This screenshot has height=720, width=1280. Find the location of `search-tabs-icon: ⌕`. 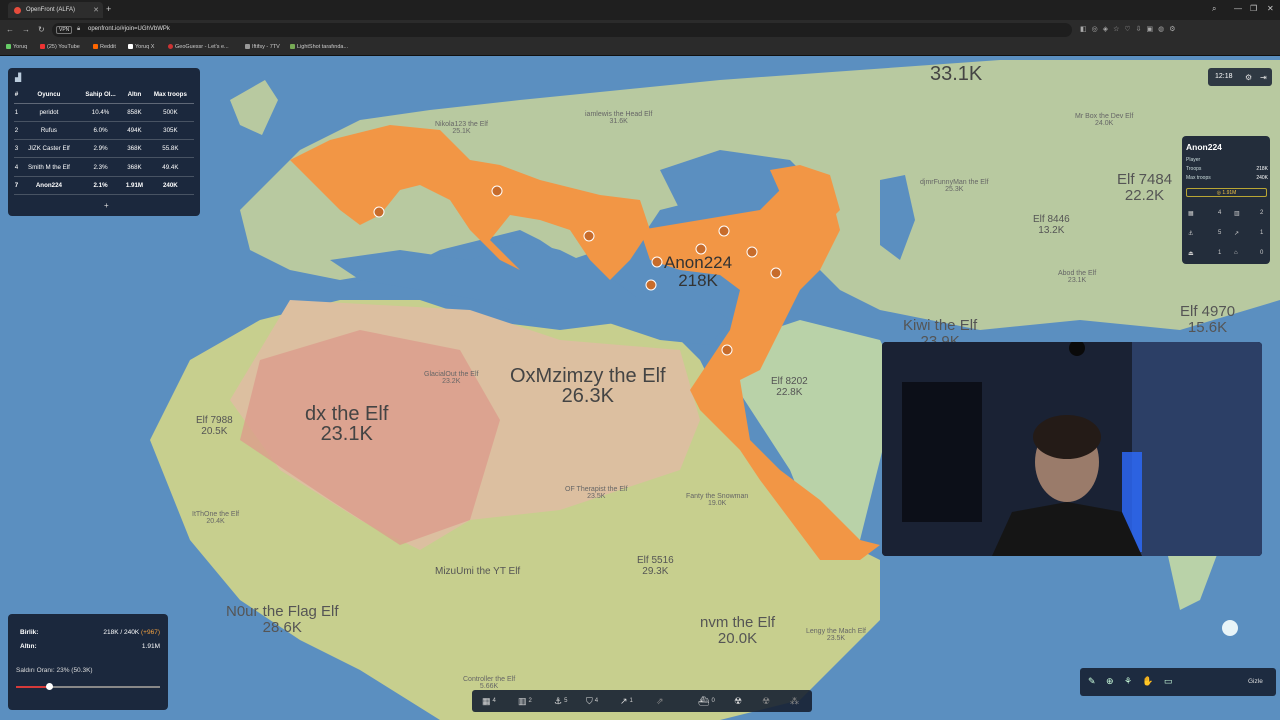

search-tabs-icon: ⌕ is located at coordinates (1214, 9).